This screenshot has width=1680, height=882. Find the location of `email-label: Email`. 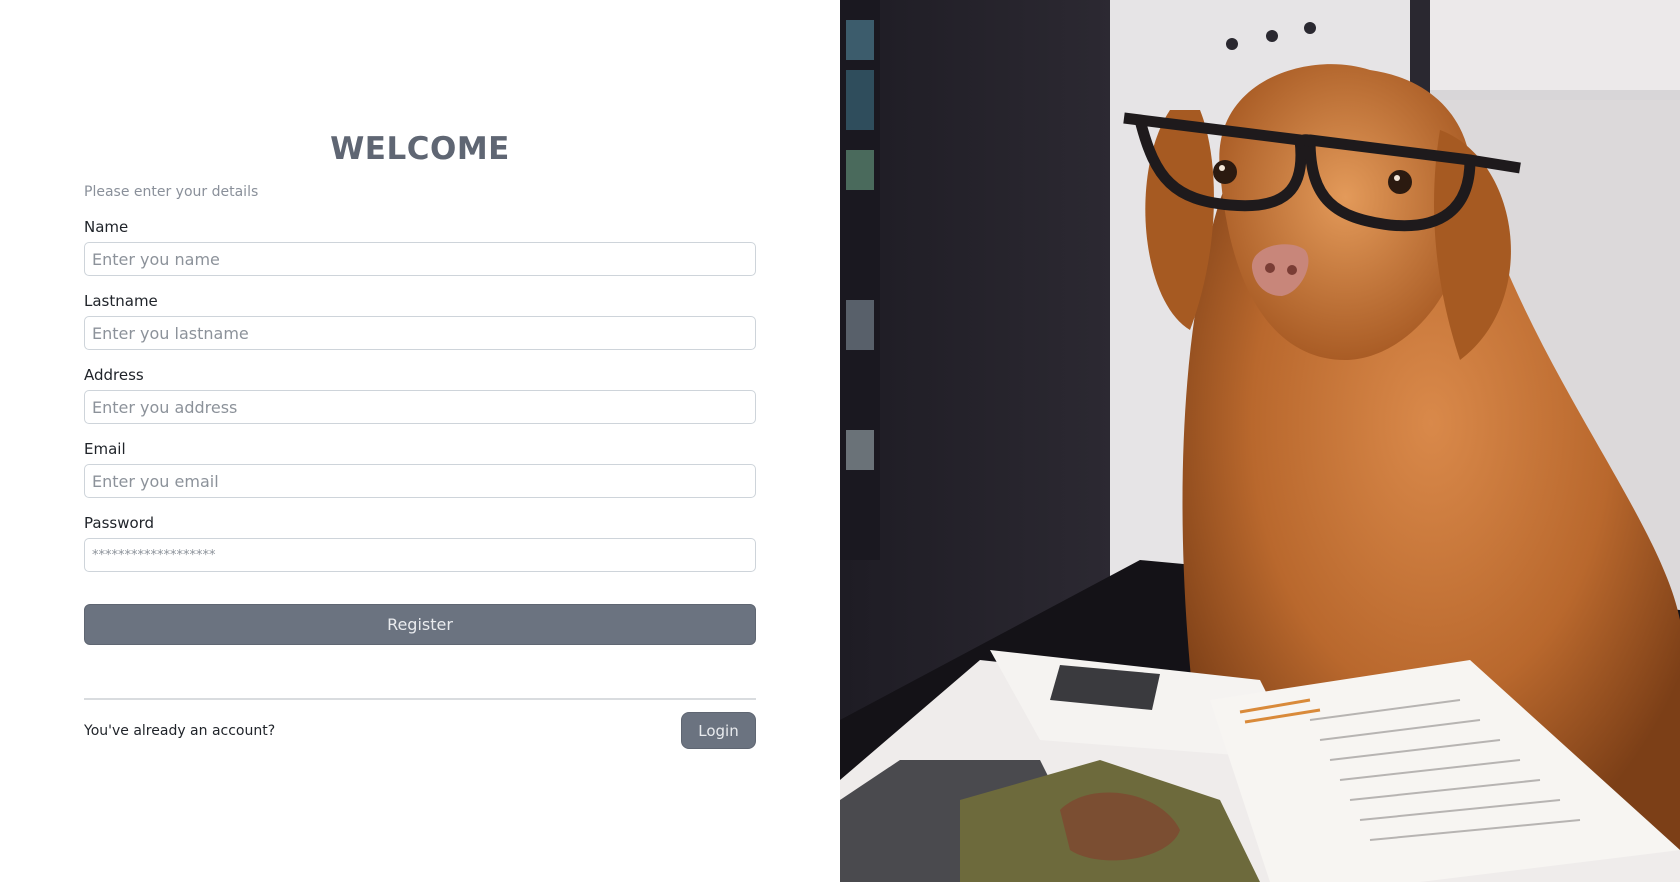

email-label: Email is located at coordinates (105, 449).